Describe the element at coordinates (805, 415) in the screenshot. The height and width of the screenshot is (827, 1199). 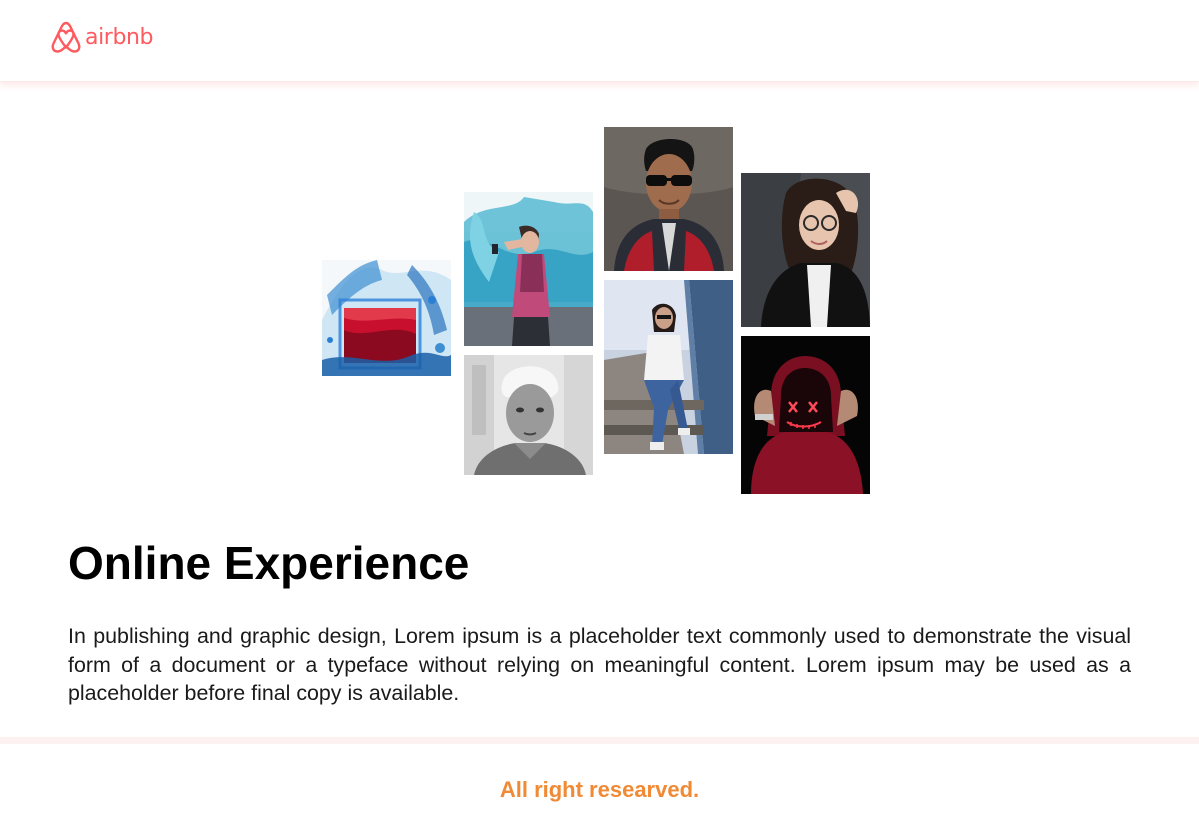
I see `neon-mask-hoodie-photo` at that location.